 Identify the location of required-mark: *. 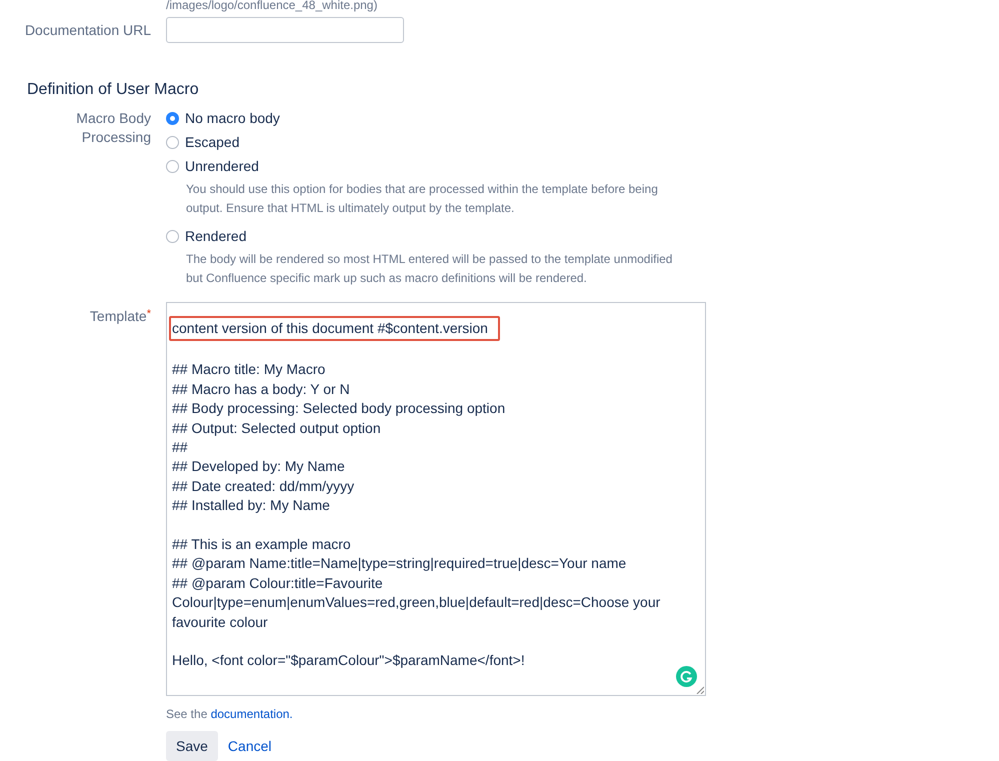
(148, 314).